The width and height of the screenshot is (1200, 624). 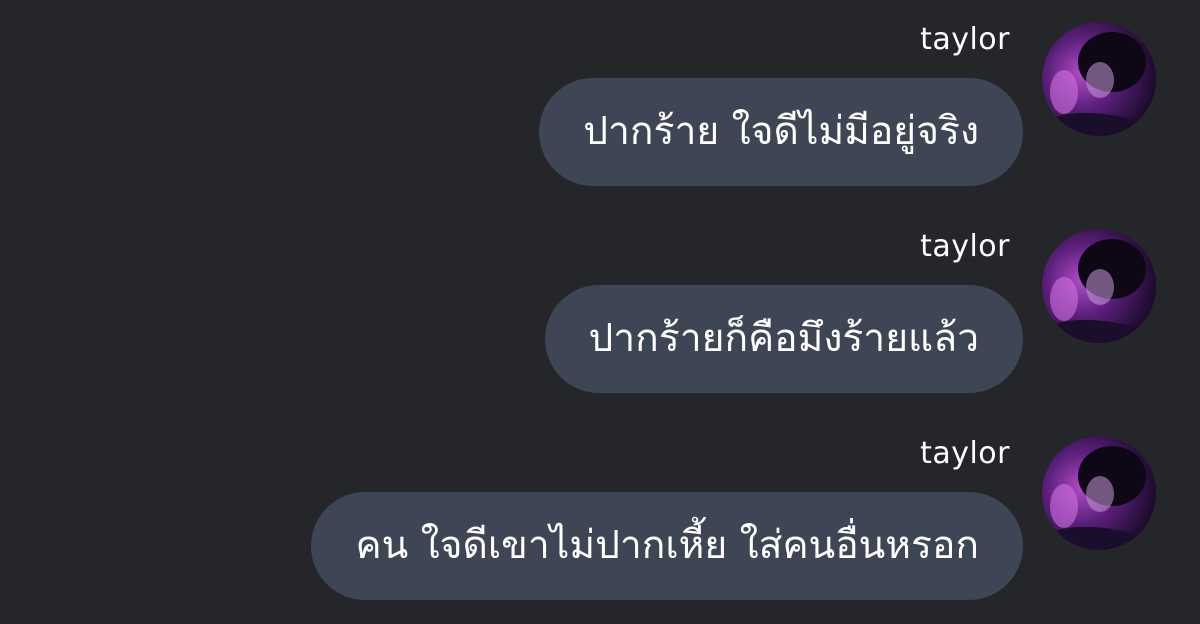 I want to click on message-bubble: ปากร้าย ใจดีไม่มีอยู่จริง, so click(x=781, y=132).